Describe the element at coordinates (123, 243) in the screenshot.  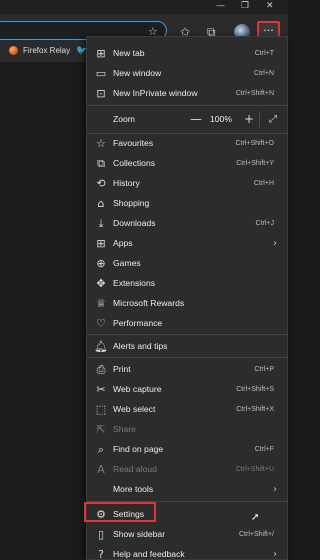
I see `menu-label: Apps` at that location.